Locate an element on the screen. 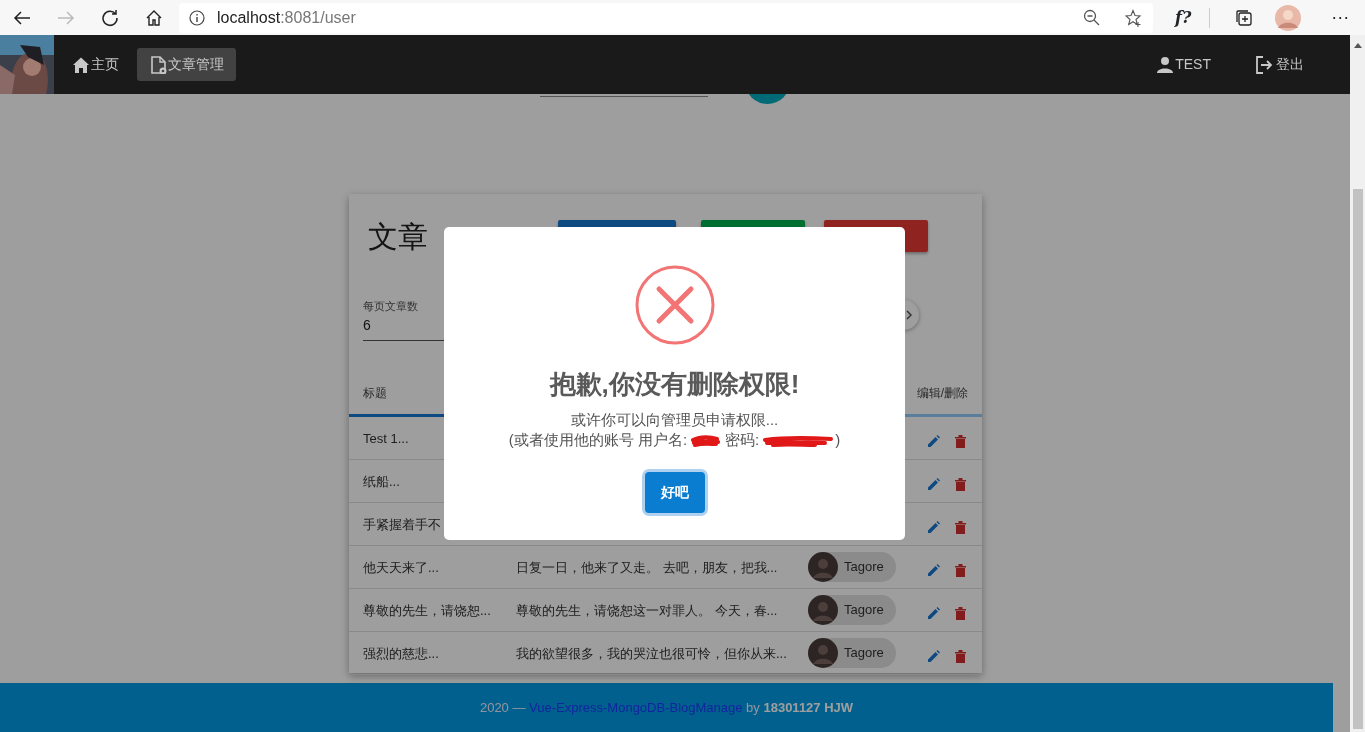  column-header: 编辑/删除 is located at coordinates (942, 393).